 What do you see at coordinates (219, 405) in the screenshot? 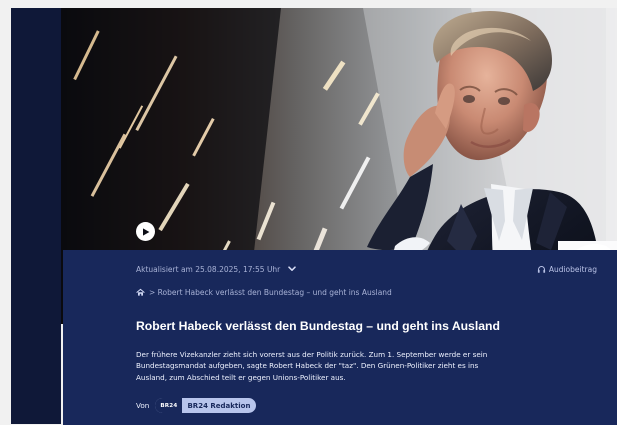
I see `author-name: BR24 Redaktion` at bounding box center [219, 405].